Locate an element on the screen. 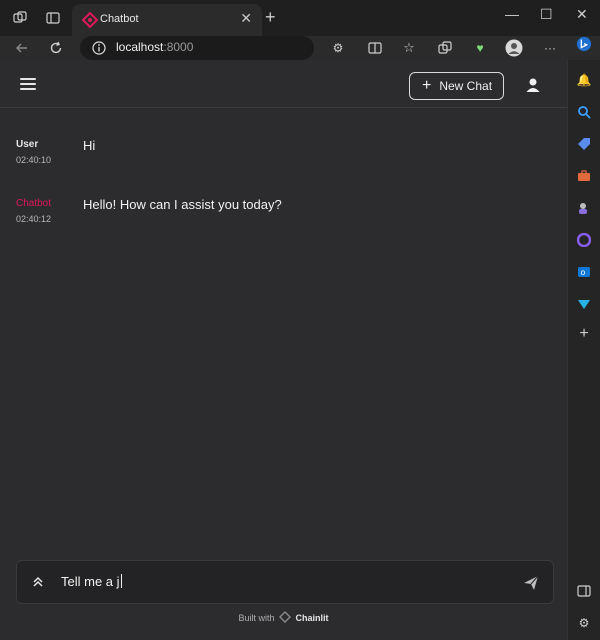 The height and width of the screenshot is (640, 600). edge-sidebar: 🔔 o + ⚙ is located at coordinates (583, 338).